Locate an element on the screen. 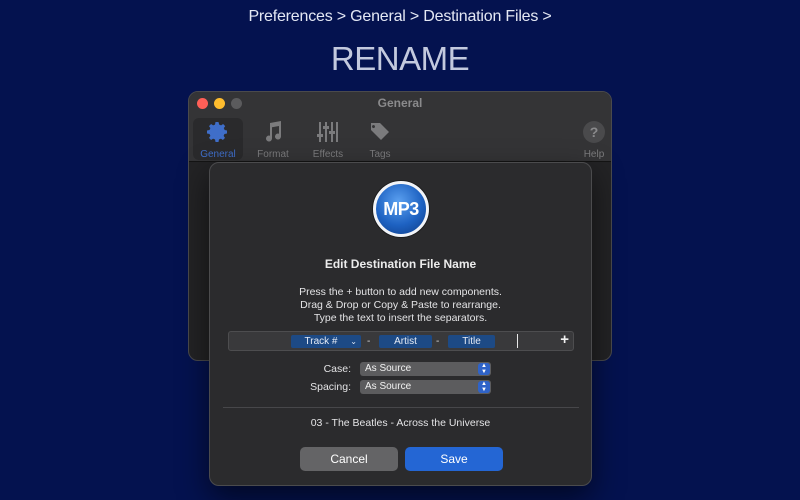 The image size is (800, 500). filename-preview: 03 - The Beatles - Across the Universe is located at coordinates (400, 423).